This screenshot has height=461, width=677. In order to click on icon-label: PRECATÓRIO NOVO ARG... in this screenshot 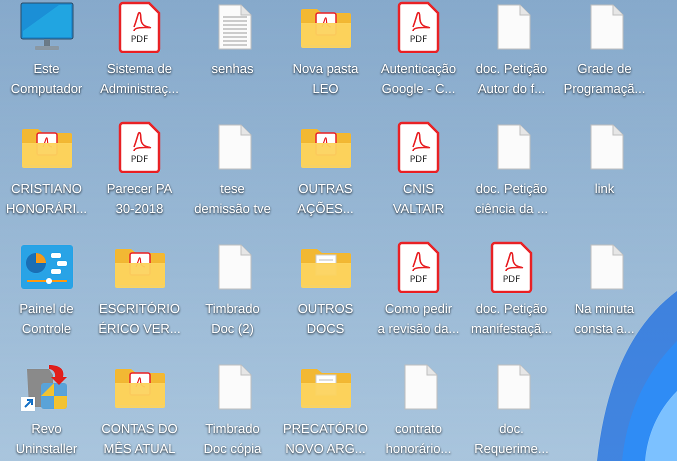, I will do `click(325, 439)`.